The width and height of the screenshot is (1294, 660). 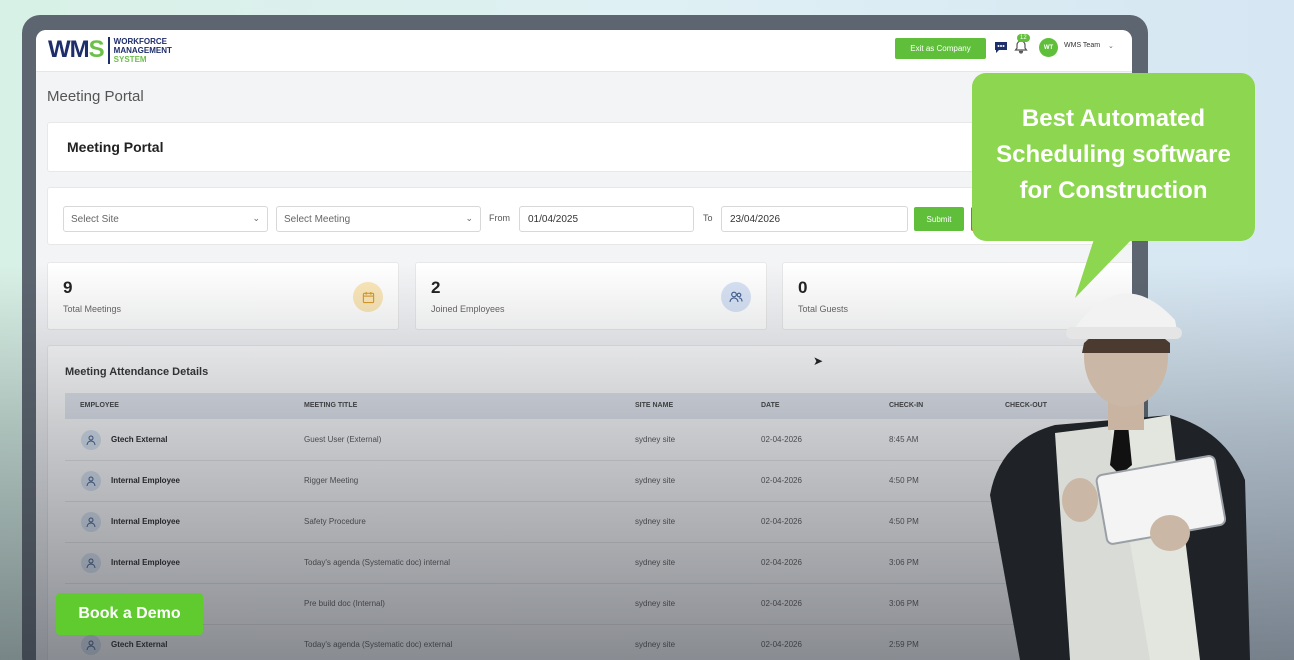 I want to click on select-meeting-dropdown: Select Meeting ⌄, so click(x=378, y=219).